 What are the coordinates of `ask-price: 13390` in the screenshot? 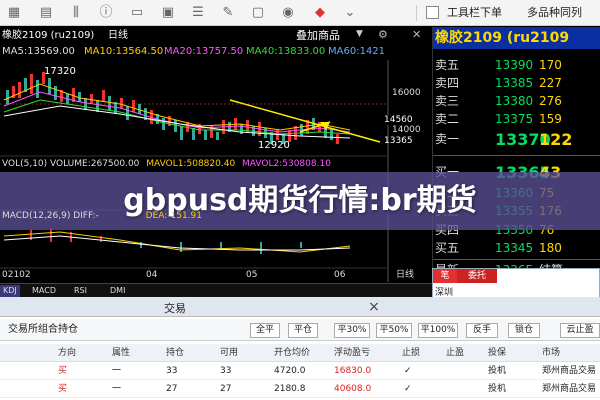 It's located at (514, 65).